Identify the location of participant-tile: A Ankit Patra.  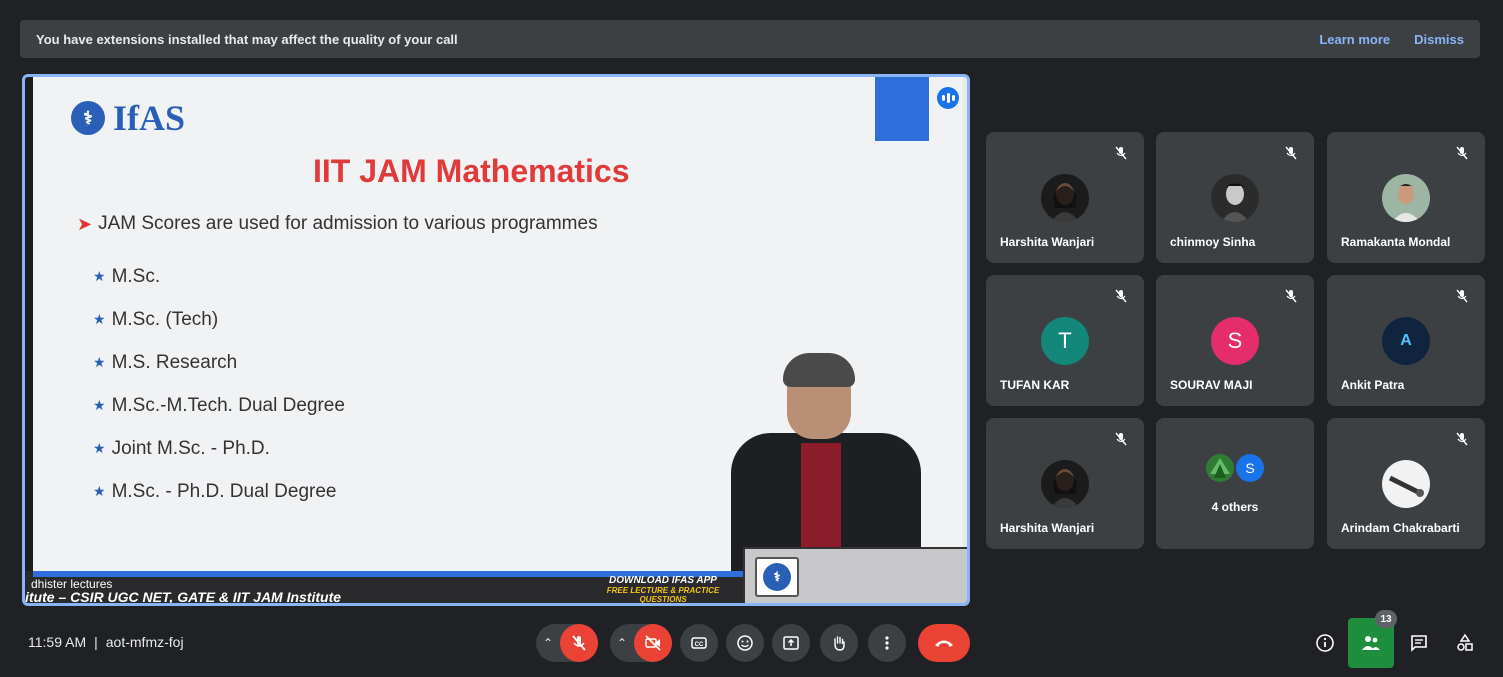
(1406, 340).